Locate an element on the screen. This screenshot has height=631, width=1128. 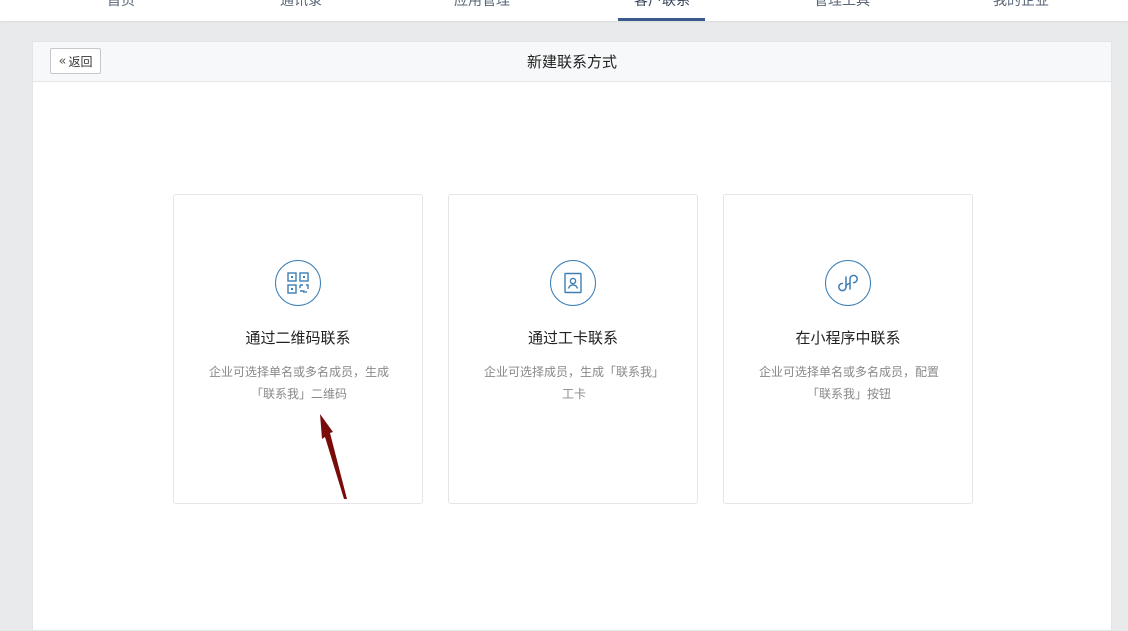
card-title: 在小程序中联系 is located at coordinates (848, 338).